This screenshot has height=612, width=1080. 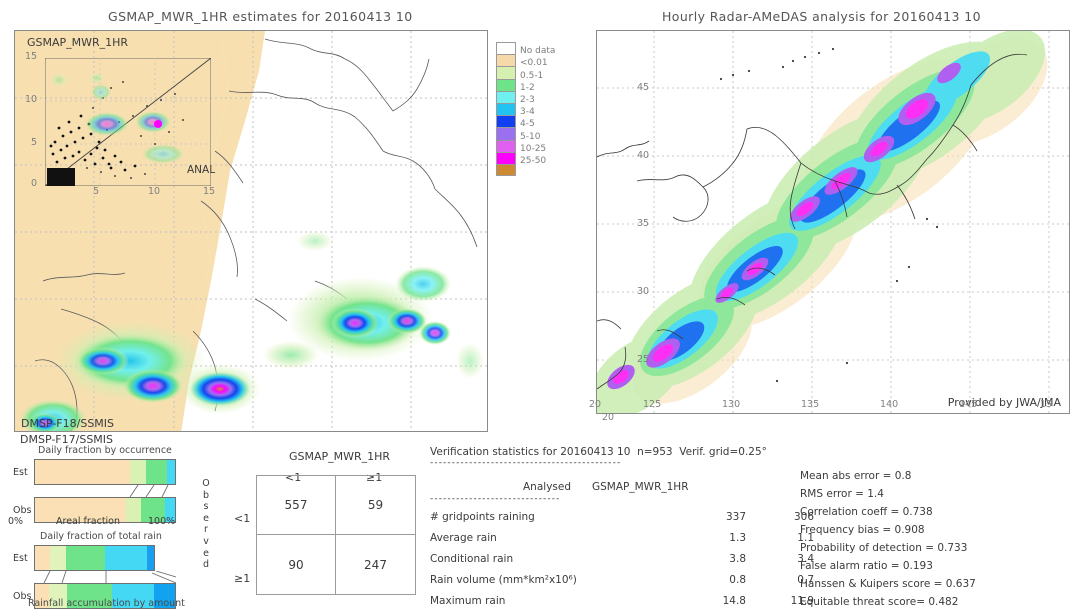 What do you see at coordinates (206, 507) in the screenshot?
I see `observed-letter-2: s` at bounding box center [206, 507].